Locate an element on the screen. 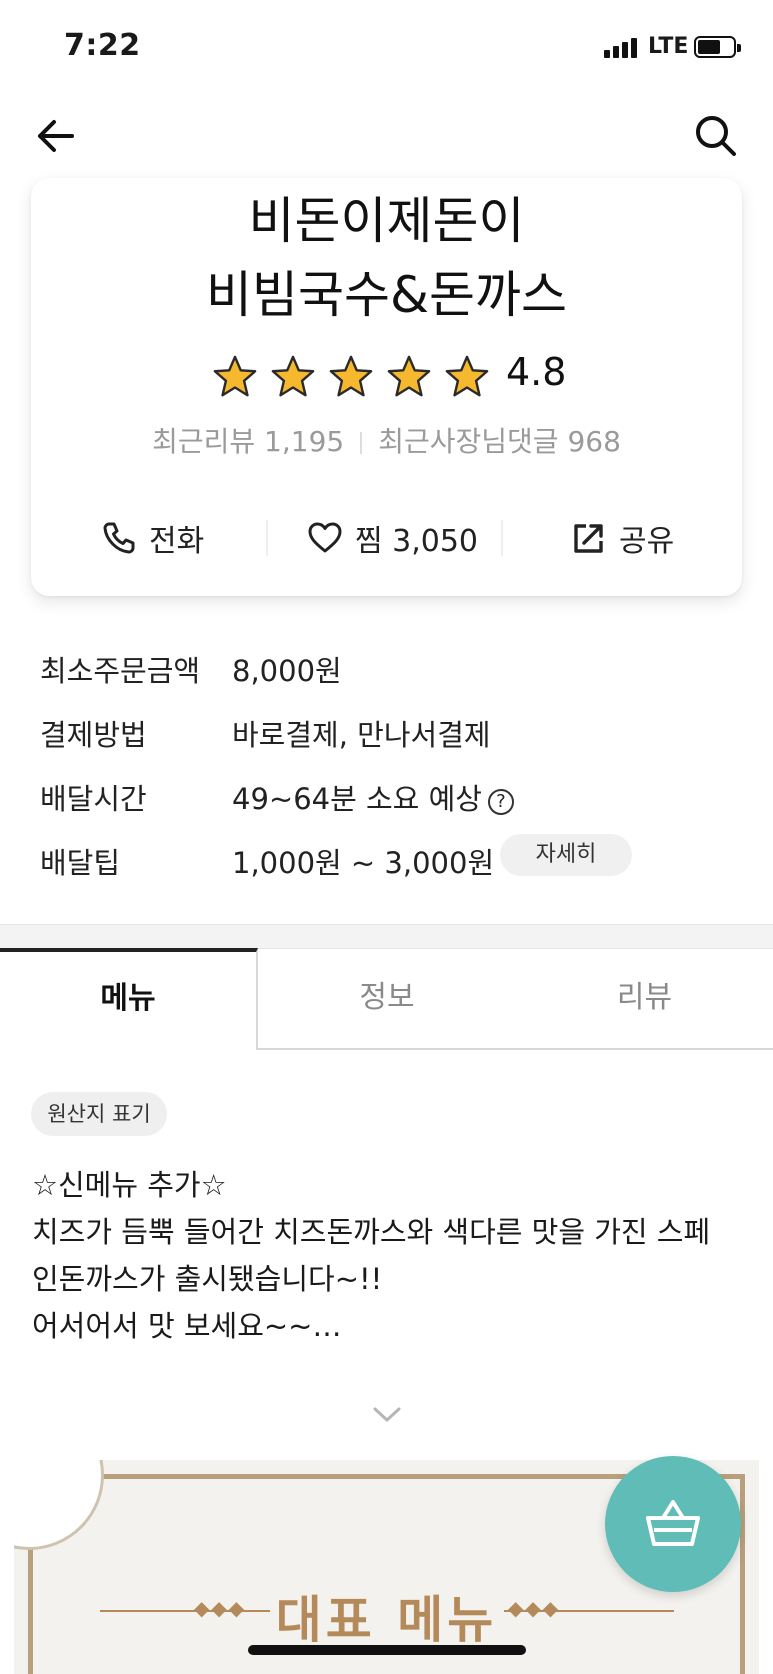 This screenshot has height=1674, width=773. action-bar: 전화 찜 3,050 공유 is located at coordinates (386, 538).